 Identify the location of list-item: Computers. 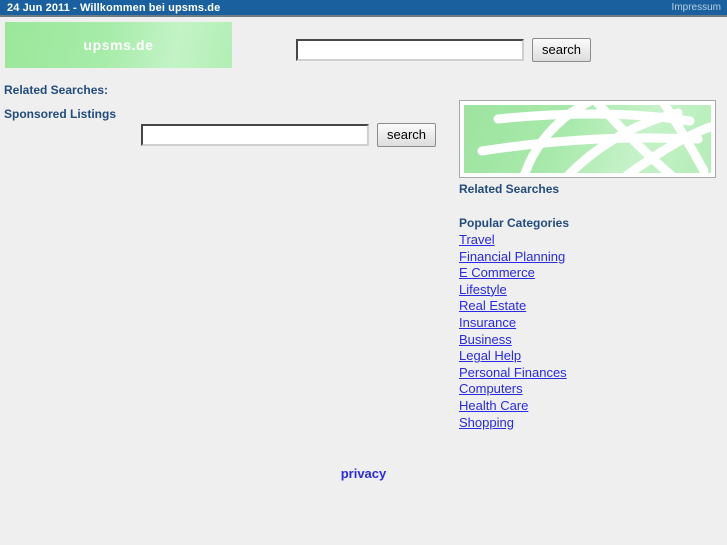
(513, 389).